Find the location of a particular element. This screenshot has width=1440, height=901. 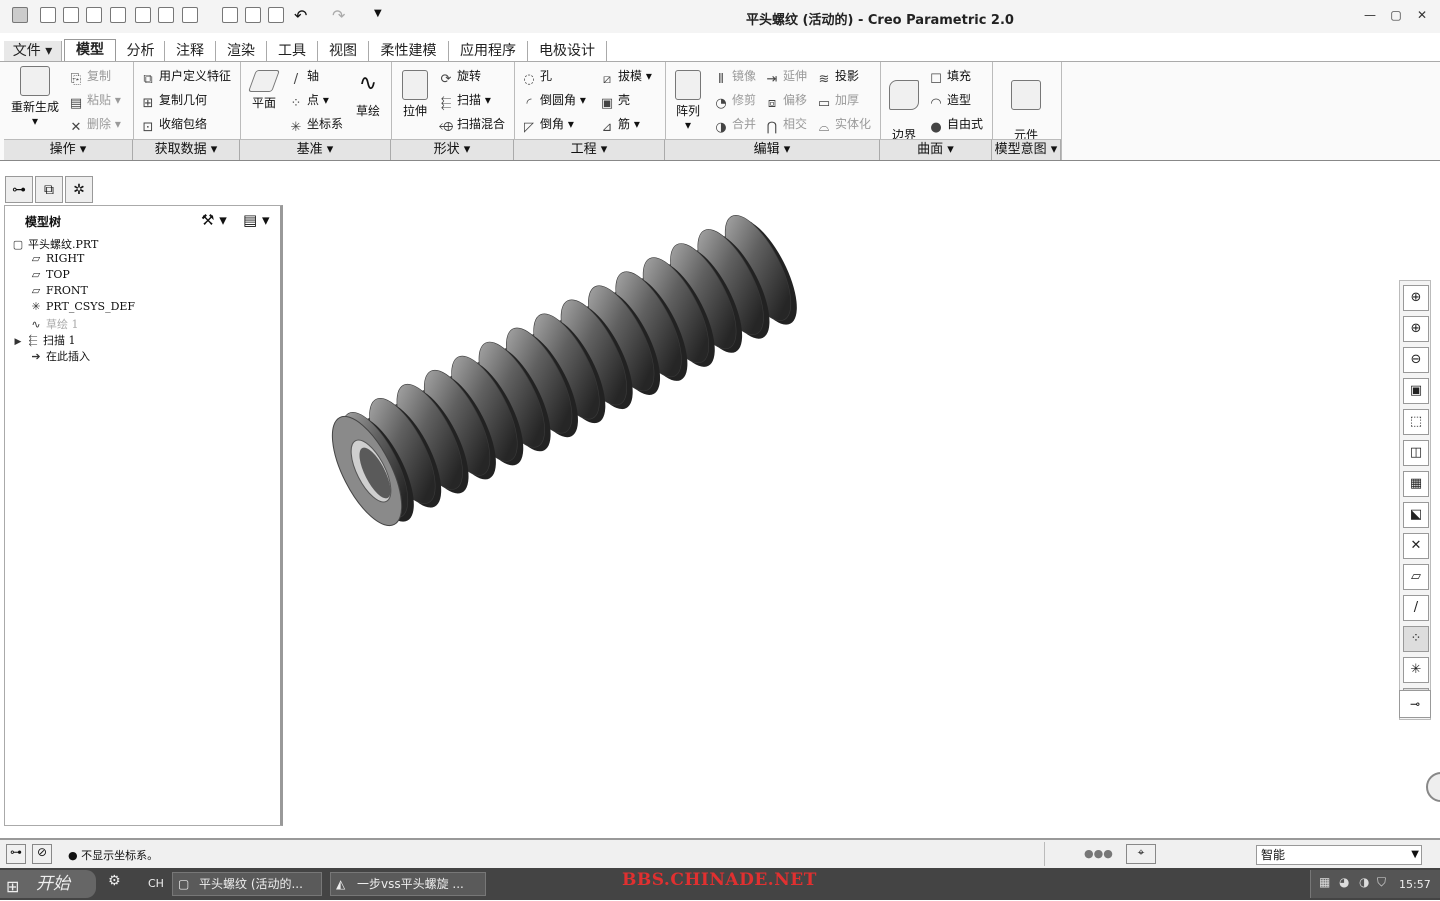

swept-blend-button: ⬲ 扫描混合 is located at coordinates (471, 126).